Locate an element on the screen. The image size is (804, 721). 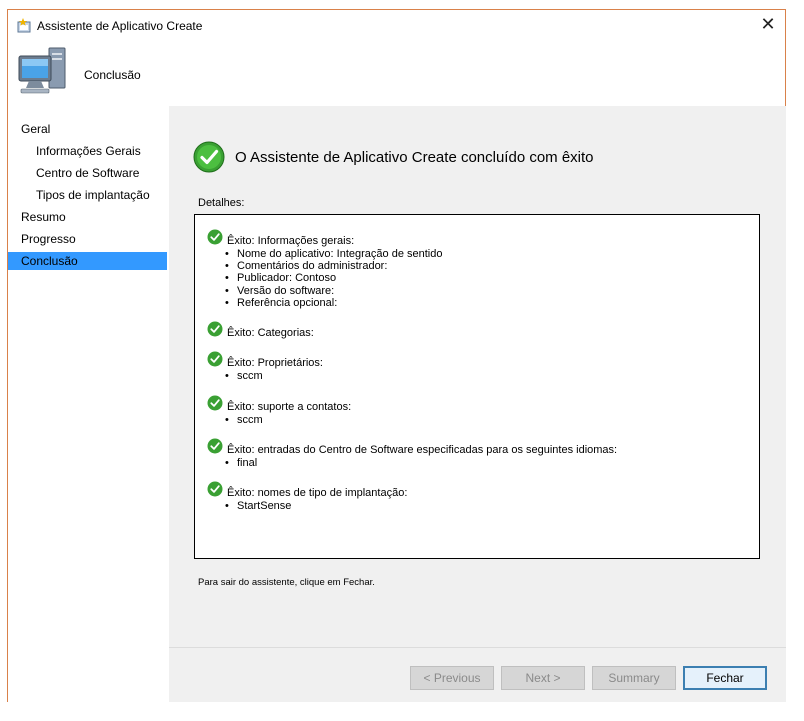
detail-list: final is located at coordinates (241, 463).